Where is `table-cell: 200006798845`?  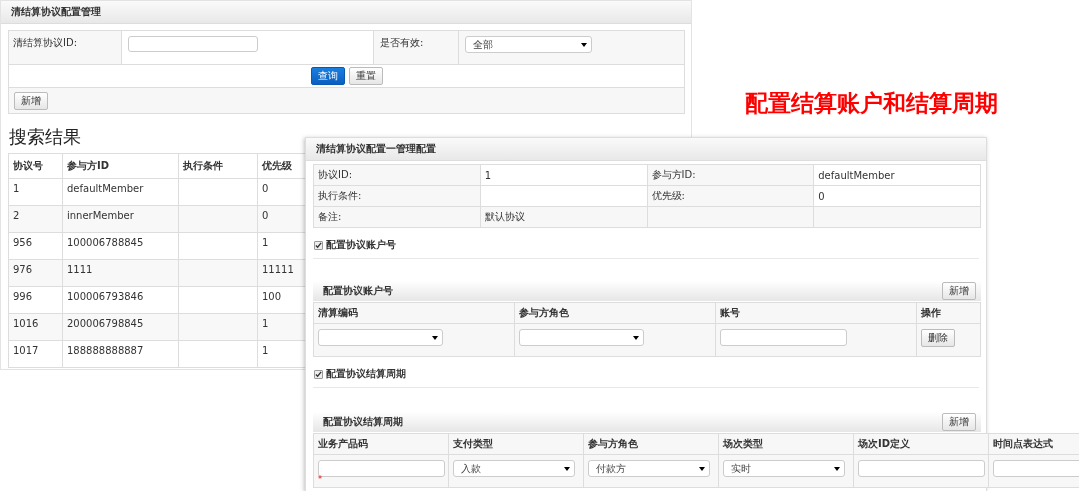
table-cell: 200006798845 is located at coordinates (120, 327).